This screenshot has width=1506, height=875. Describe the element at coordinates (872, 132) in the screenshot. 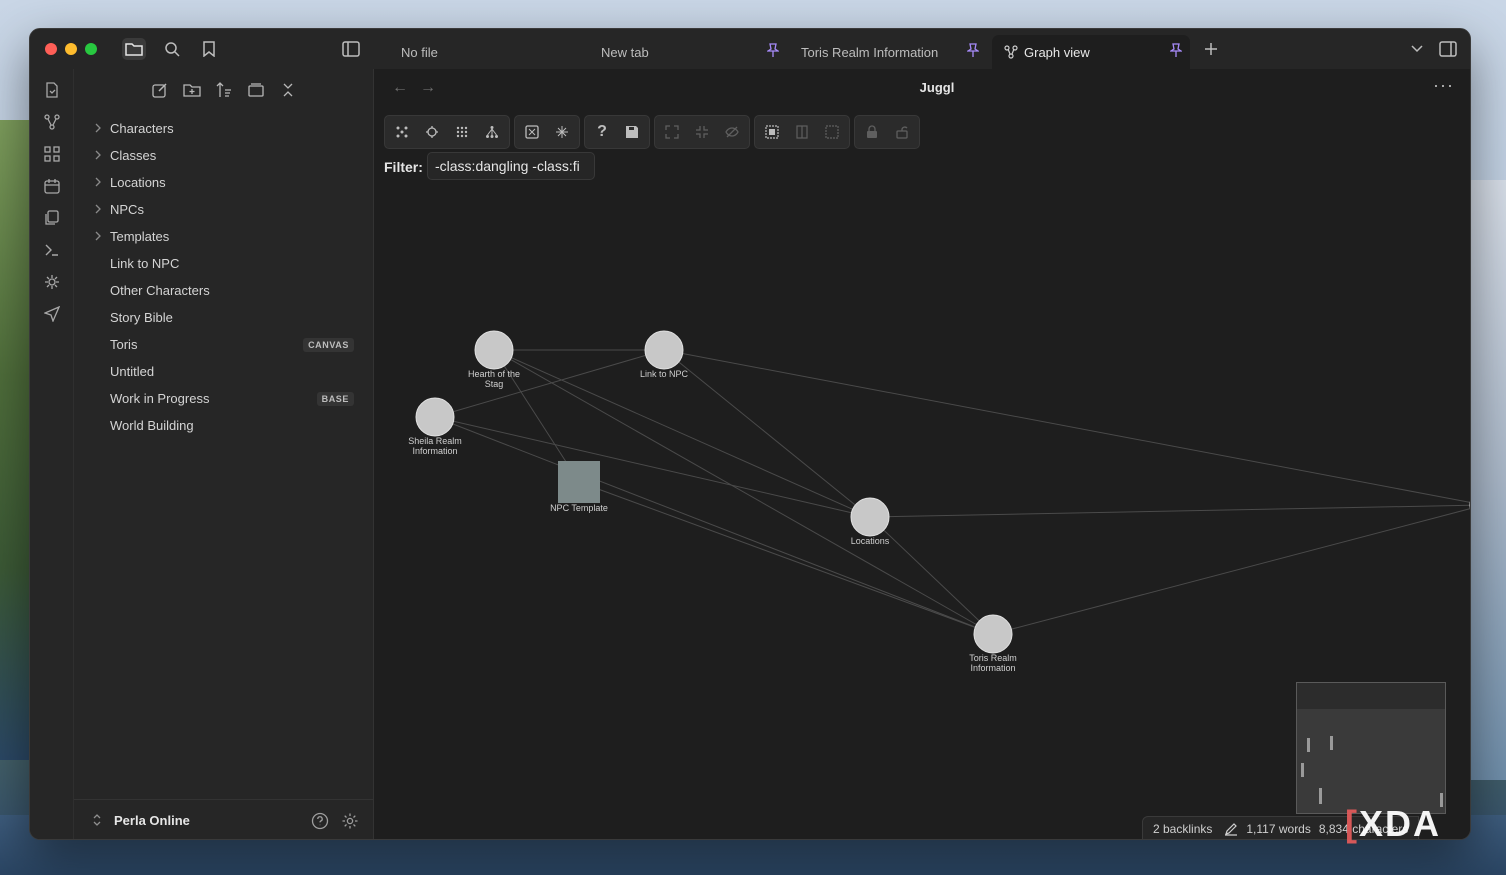

I see `lock-icon` at that location.